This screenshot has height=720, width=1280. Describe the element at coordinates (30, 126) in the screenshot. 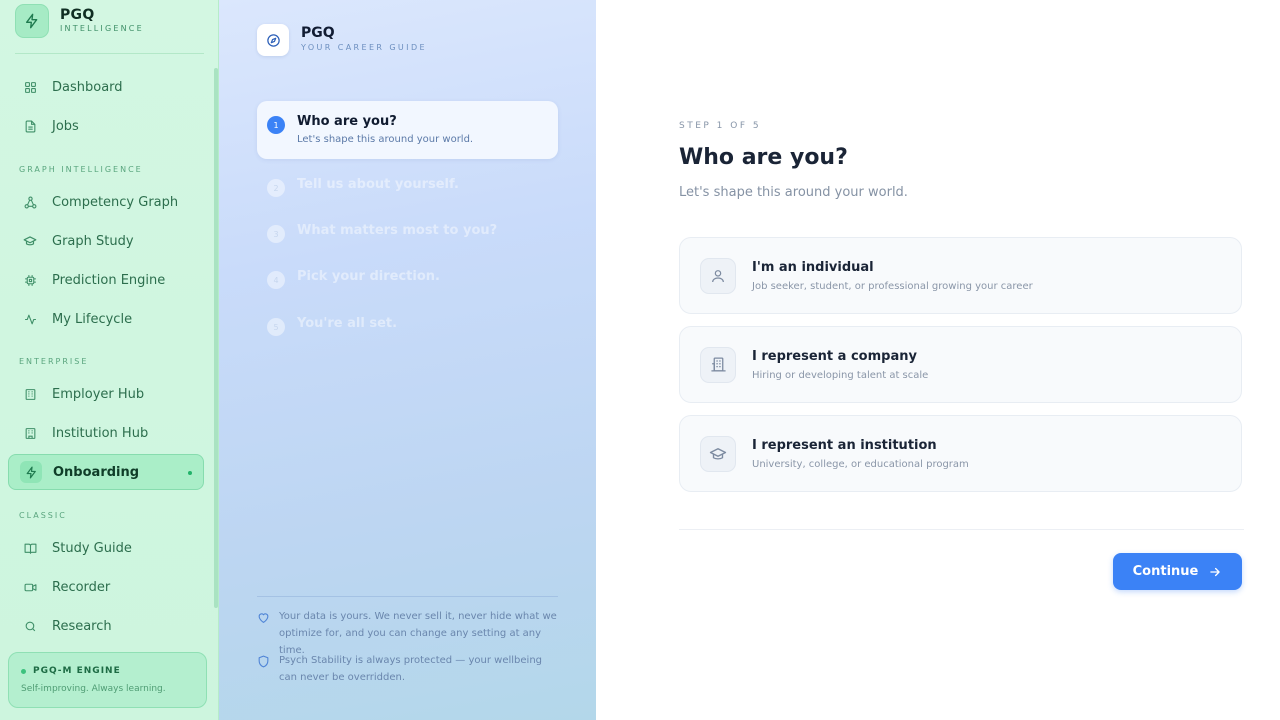

I see `document-icon` at that location.